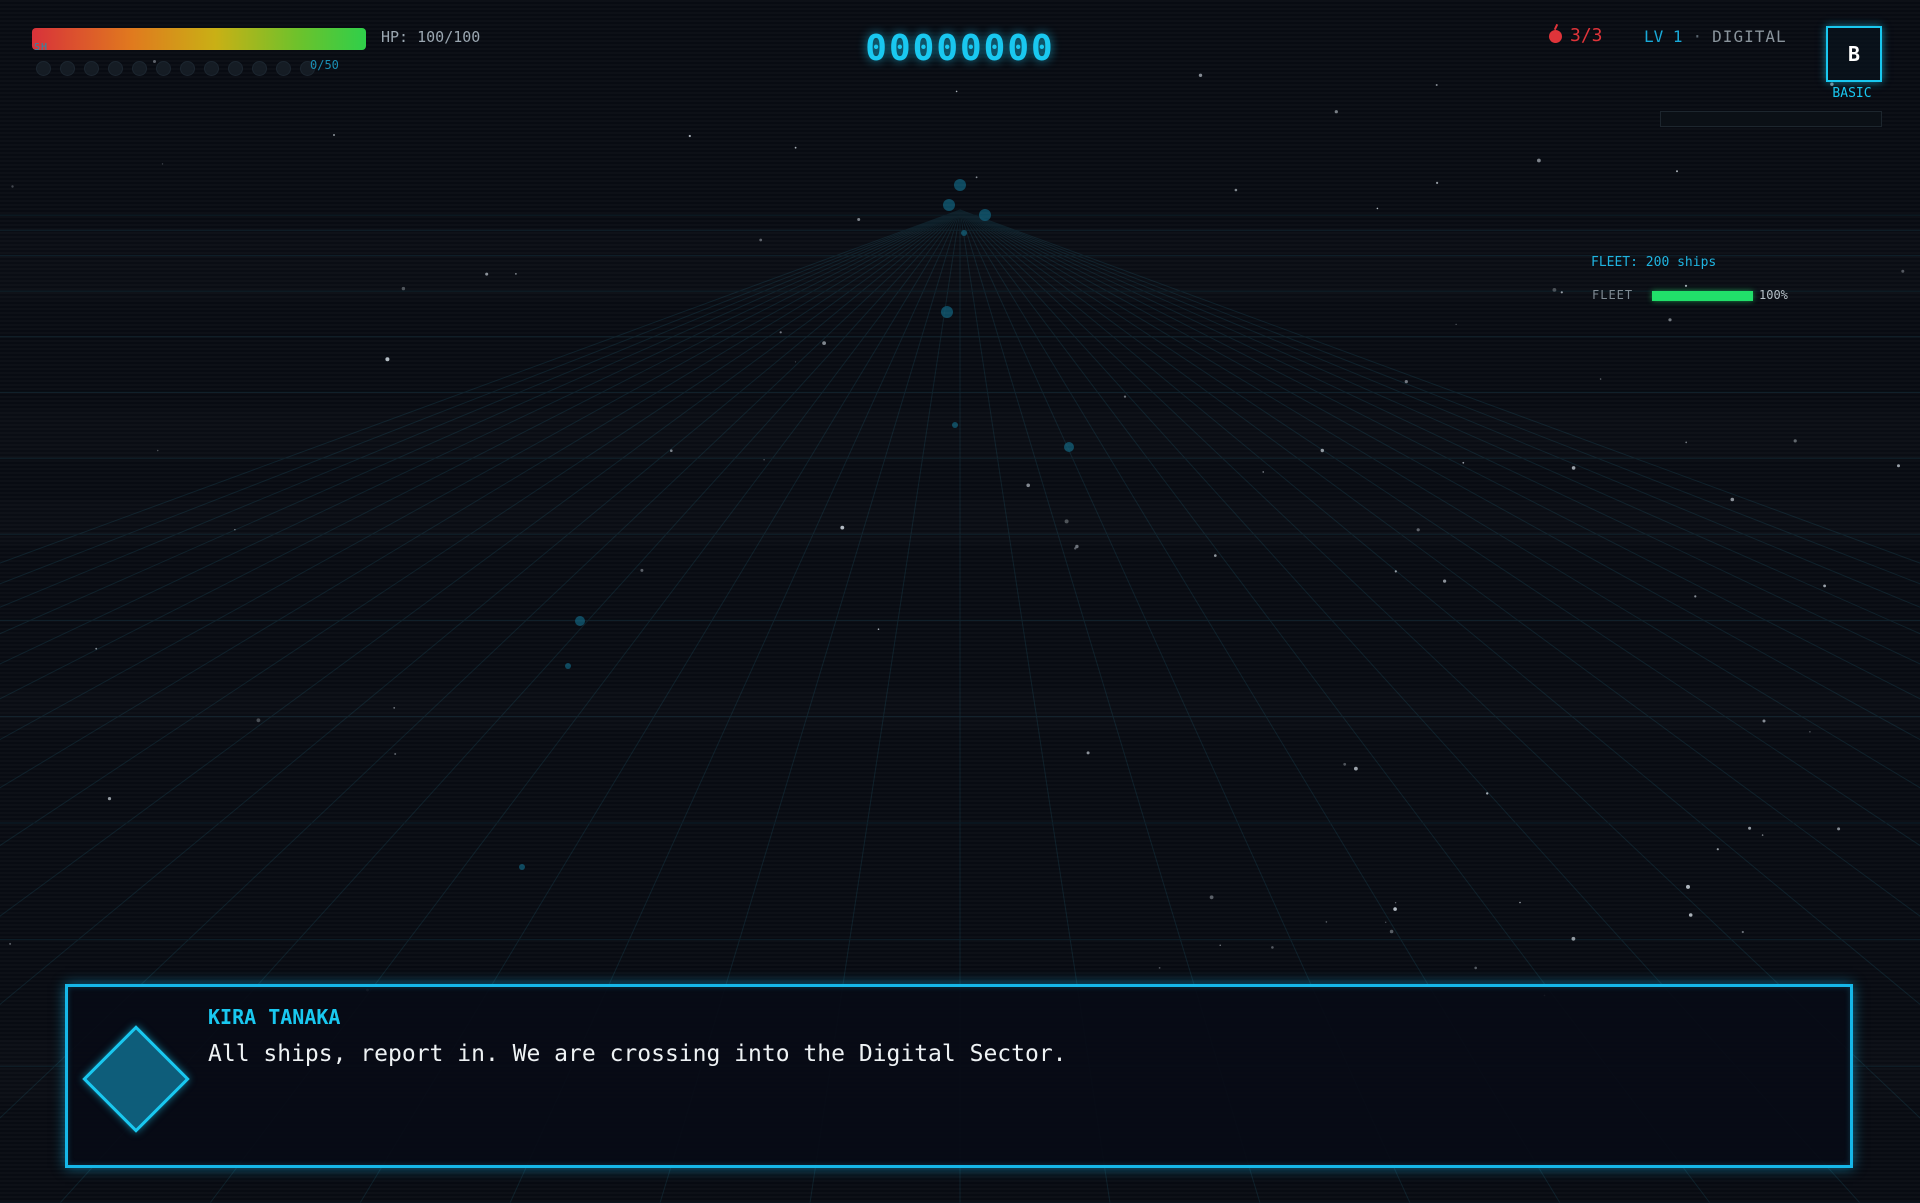 This screenshot has width=1920, height=1203. Describe the element at coordinates (1555, 36) in the screenshot. I see `bomb-icon` at that location.